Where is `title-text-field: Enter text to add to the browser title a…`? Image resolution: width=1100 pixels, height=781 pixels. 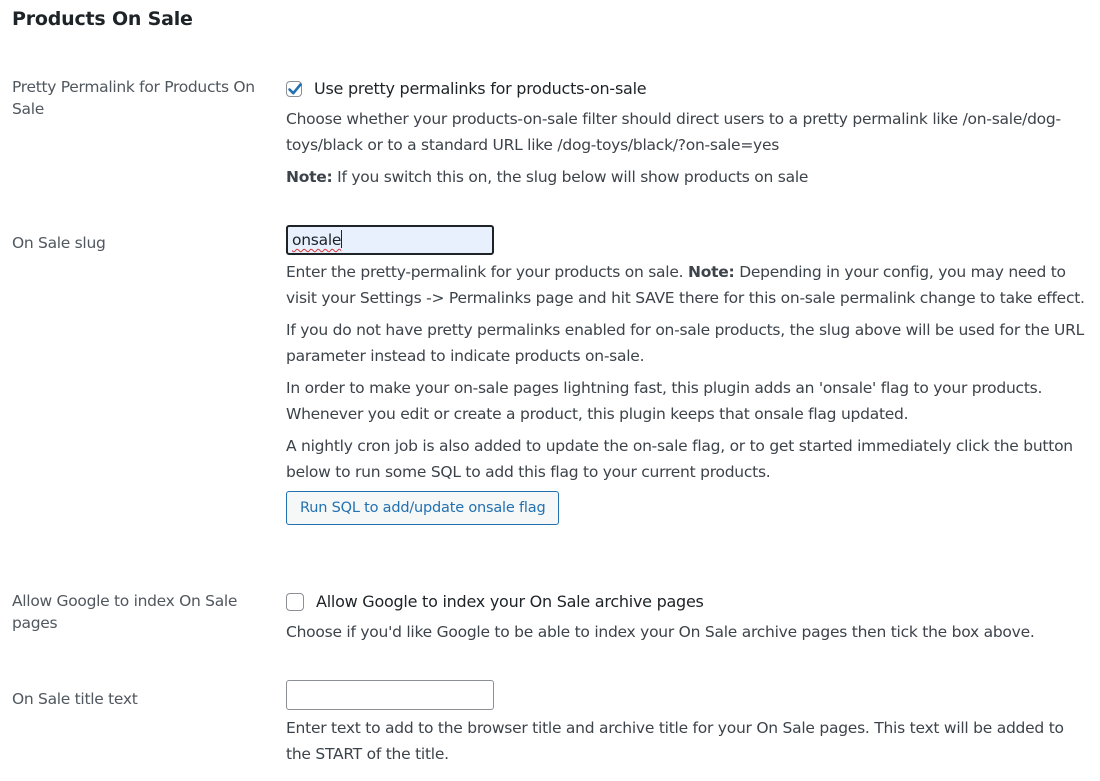 title-text-field: Enter text to add to the browser title a… is located at coordinates (686, 726).